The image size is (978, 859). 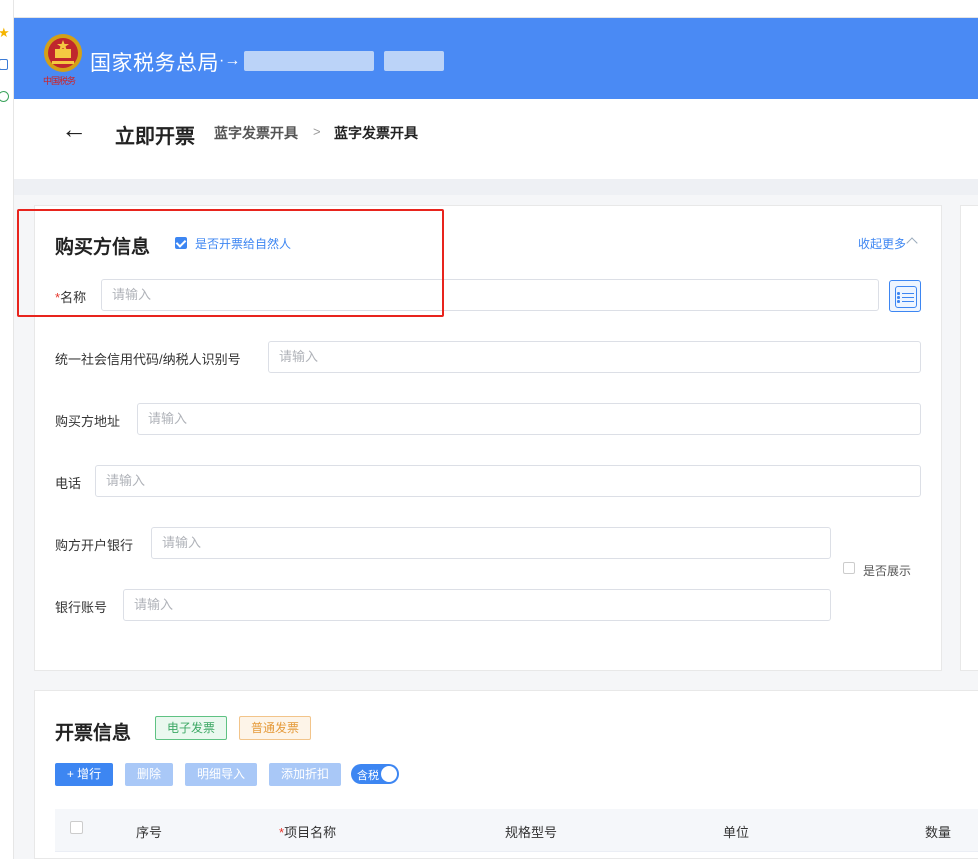 I want to click on collapse-more-link: 收起更多, so click(x=882, y=243).